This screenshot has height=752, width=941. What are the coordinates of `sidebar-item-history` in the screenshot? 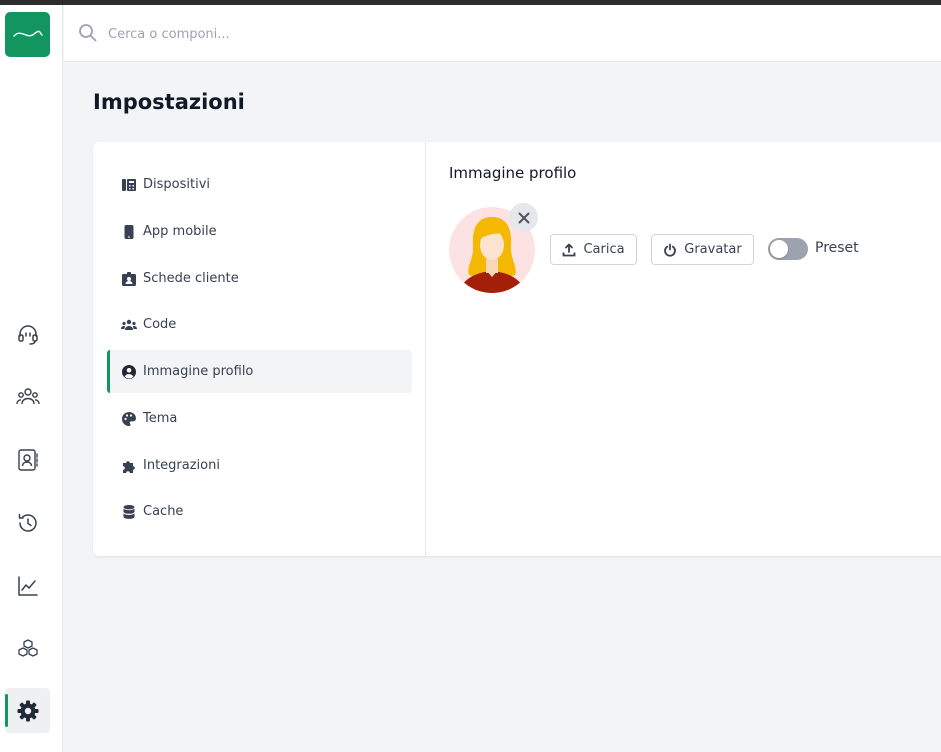 It's located at (27, 522).